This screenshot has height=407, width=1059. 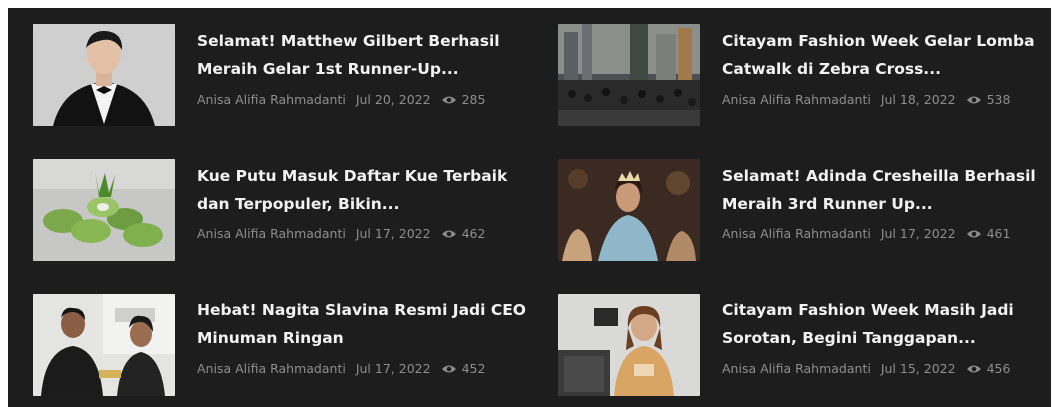 What do you see at coordinates (367, 310) in the screenshot?
I see `article-title-line: Hebat! Nagita Slavina Resmi Jadi CEO` at bounding box center [367, 310].